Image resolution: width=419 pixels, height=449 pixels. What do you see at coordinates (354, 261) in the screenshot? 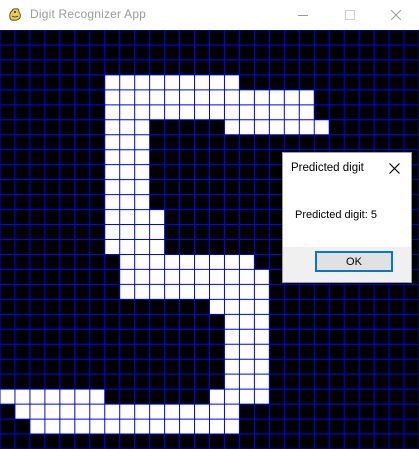
I see `ok-button: OK` at bounding box center [354, 261].